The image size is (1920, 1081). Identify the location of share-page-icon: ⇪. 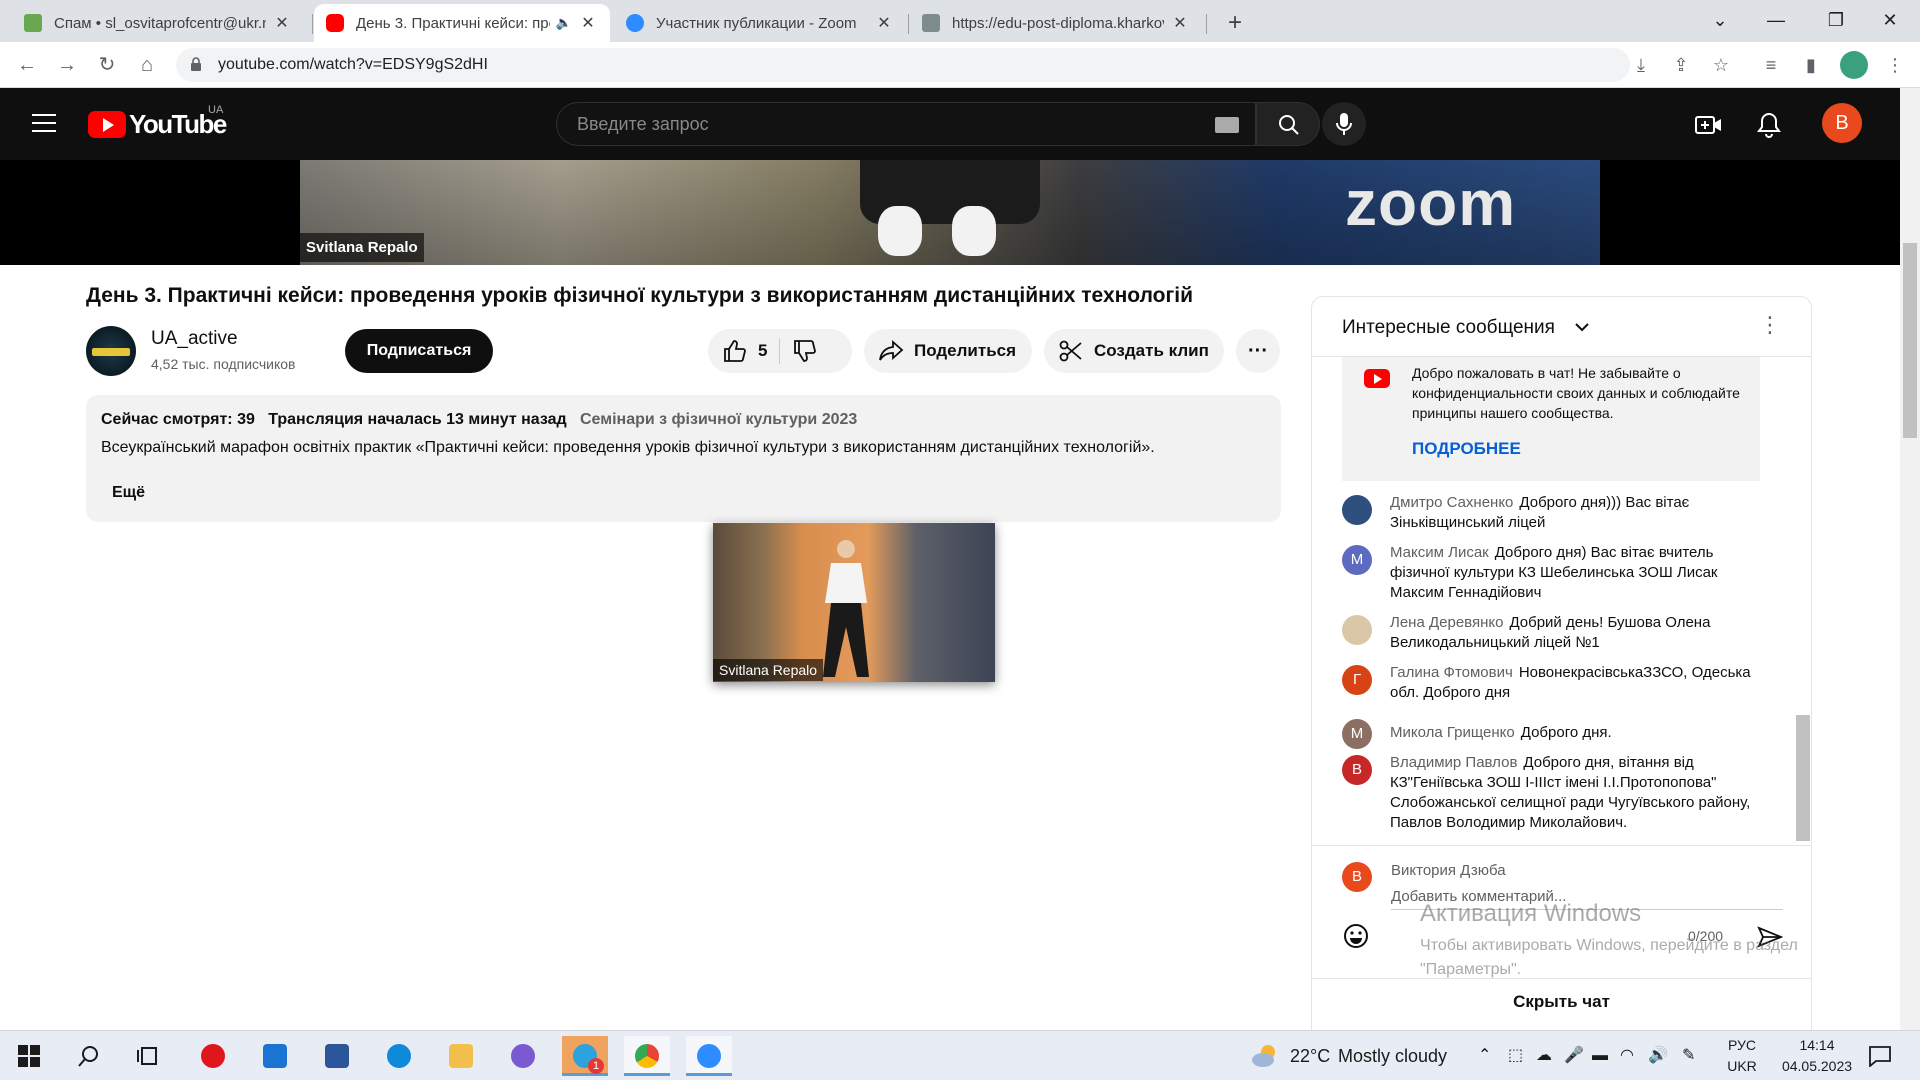
(1681, 65).